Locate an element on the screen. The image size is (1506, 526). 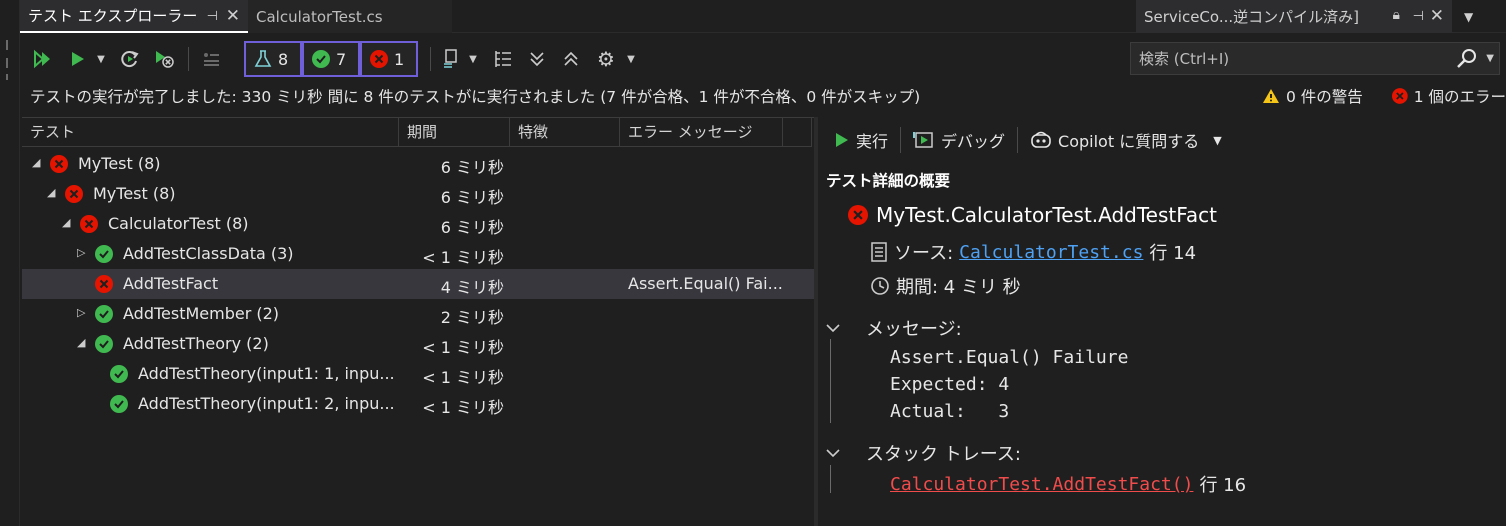
errors-indicator: 1 個のエラー is located at coordinates (1449, 96).